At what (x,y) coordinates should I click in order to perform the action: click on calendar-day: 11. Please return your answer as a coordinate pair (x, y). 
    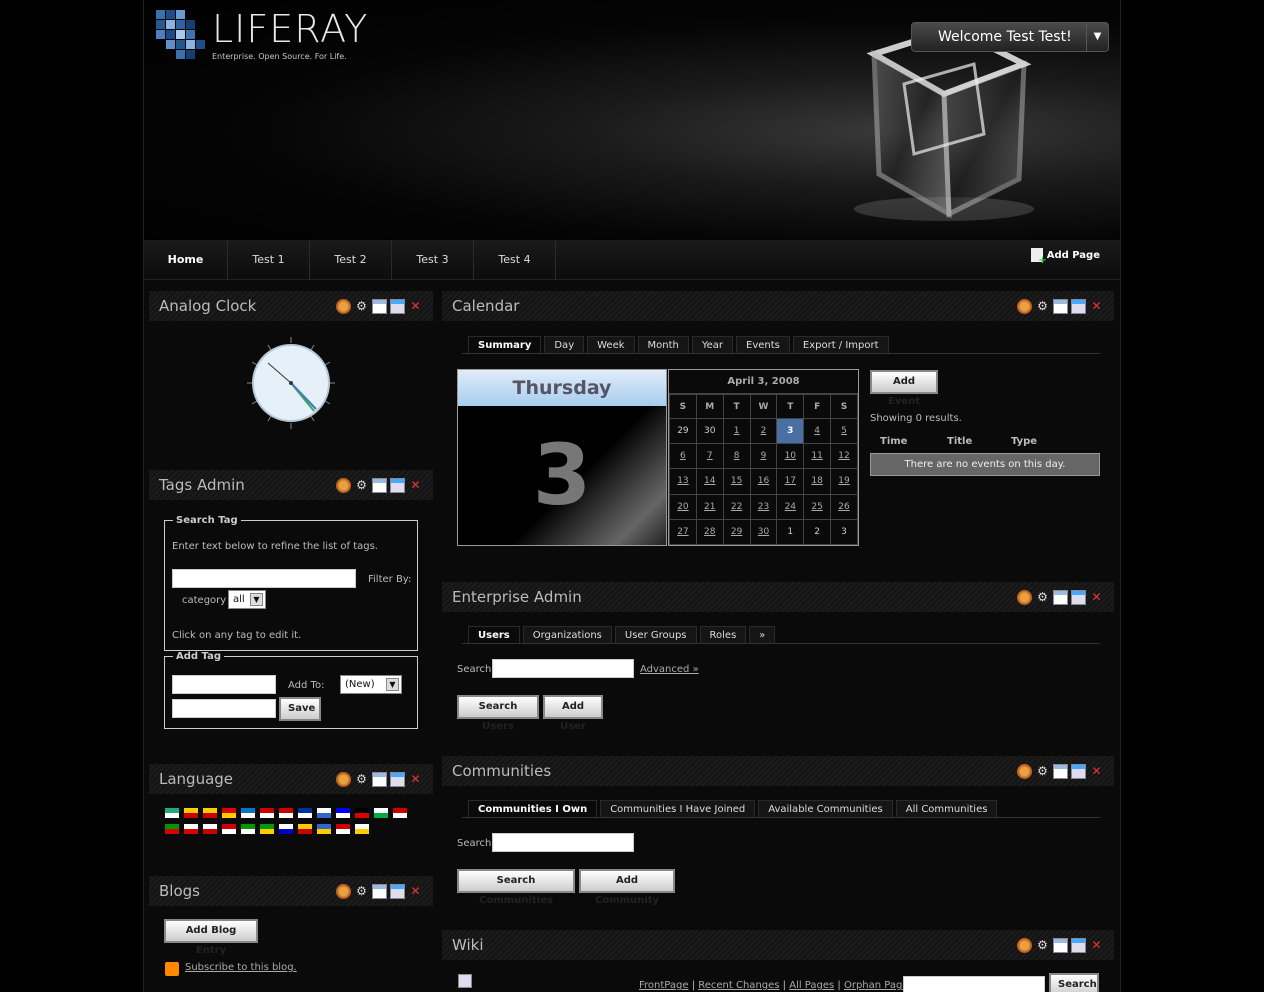
    Looking at the image, I should click on (817, 456).